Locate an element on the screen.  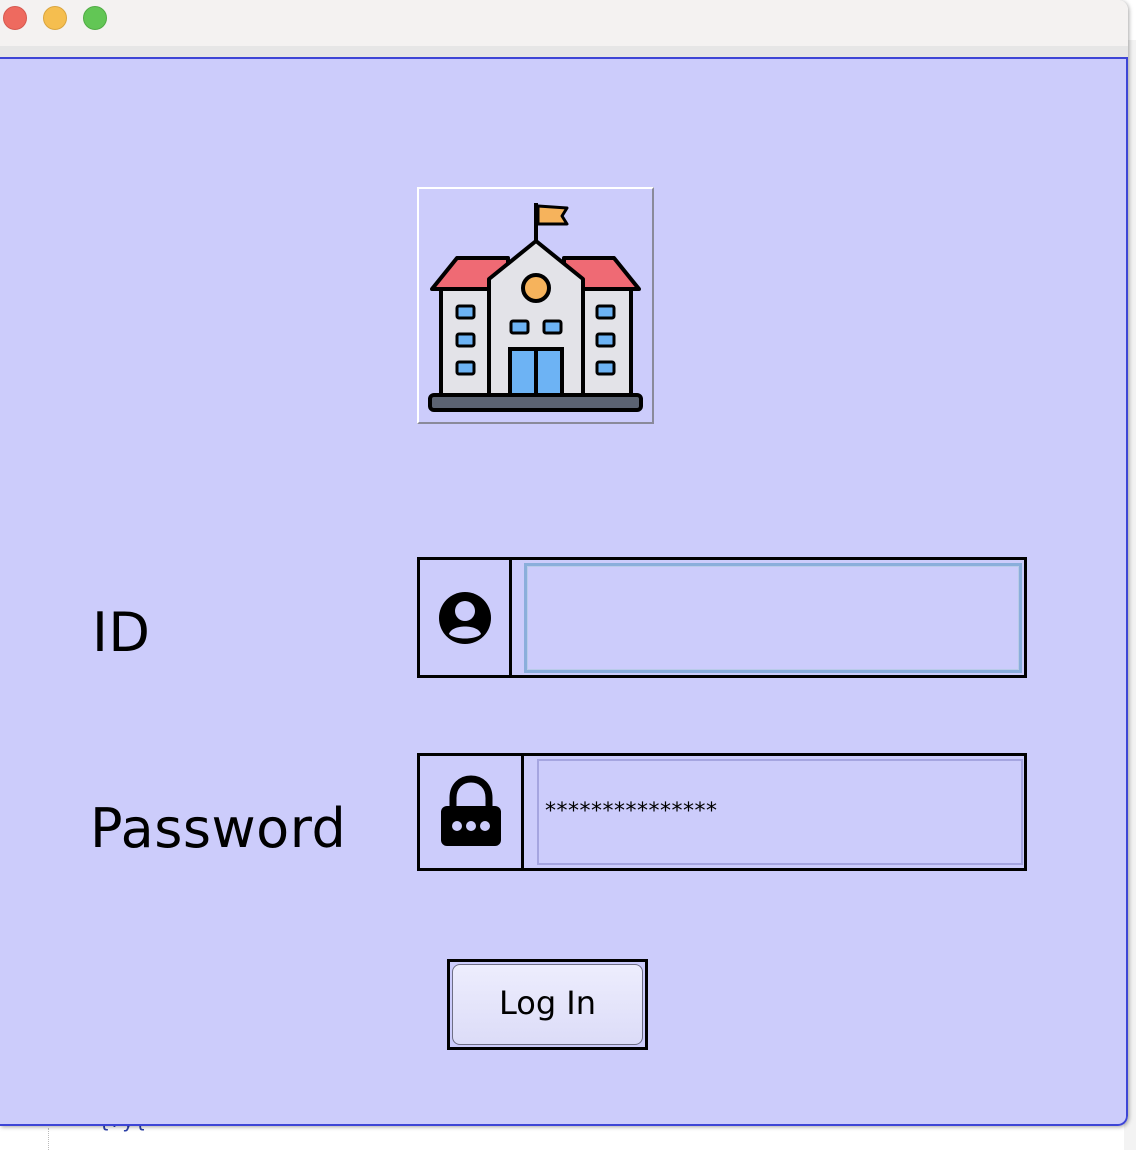
login-button: Log In is located at coordinates (547, 1004).